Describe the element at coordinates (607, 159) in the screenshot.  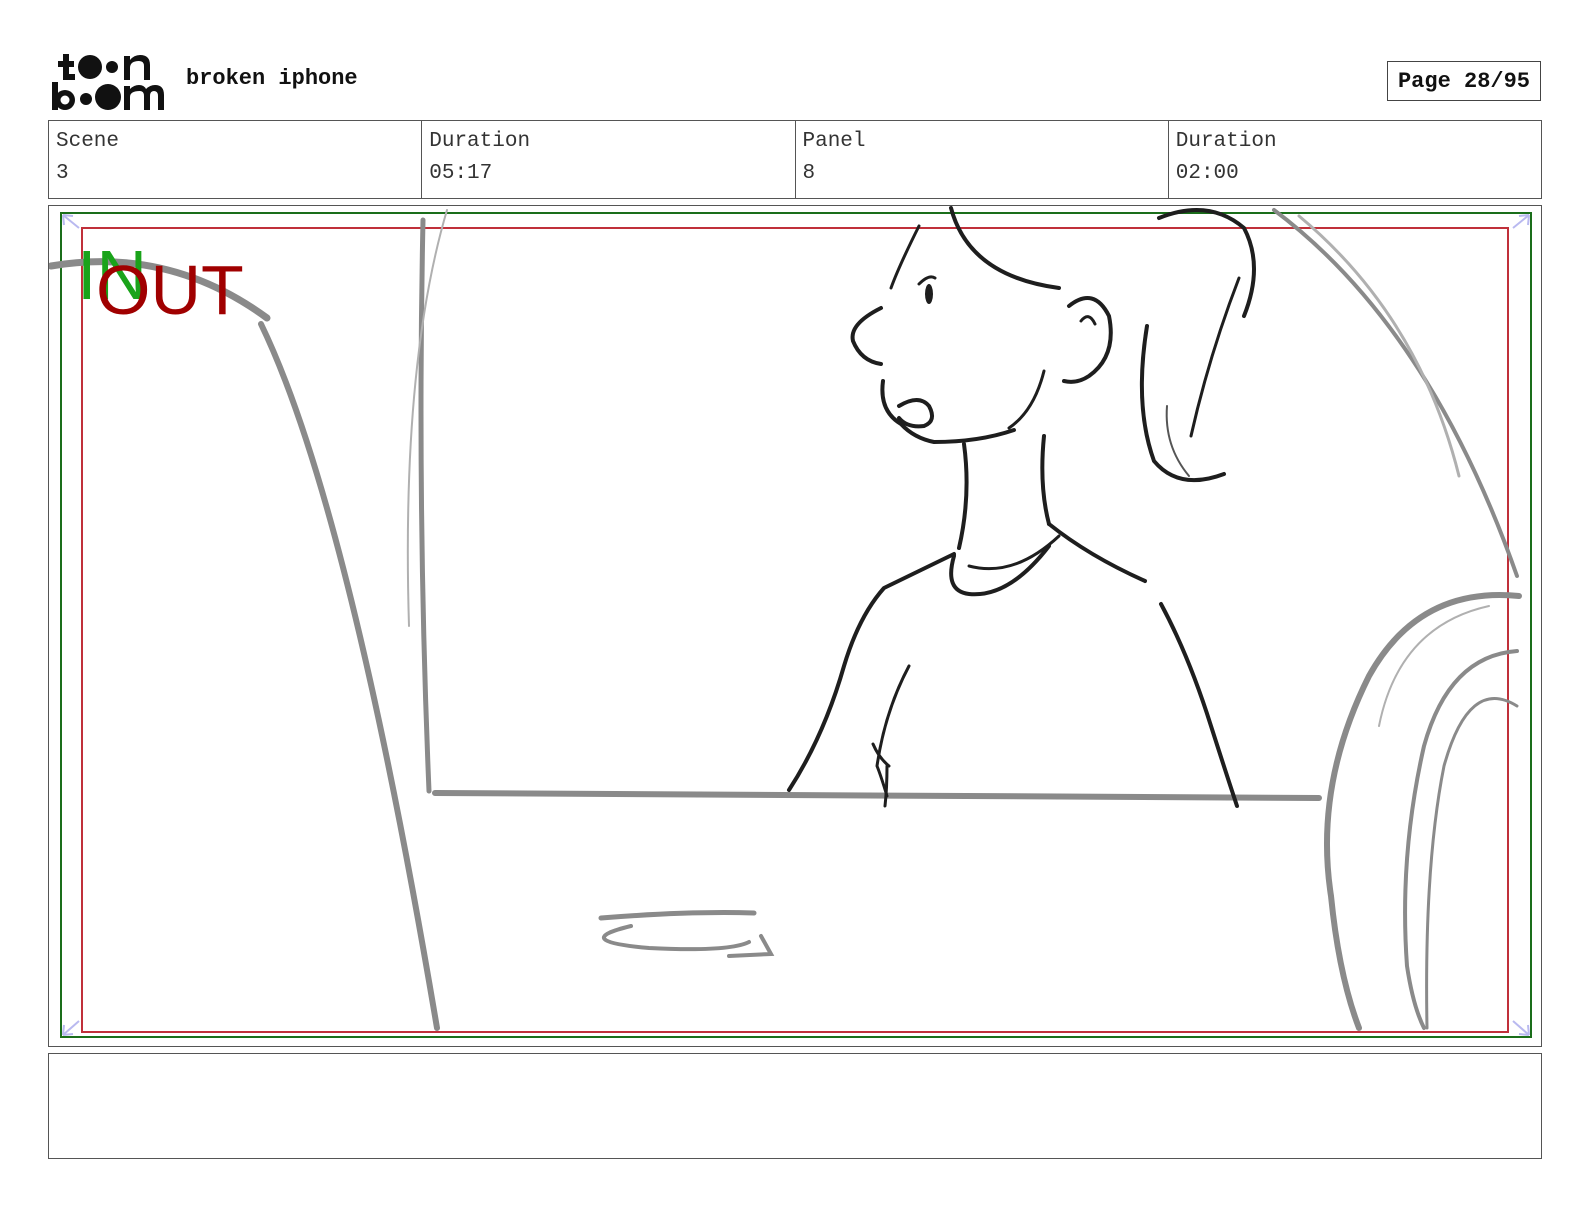
I see `scene-duration-cell: Duration 05:17` at that location.